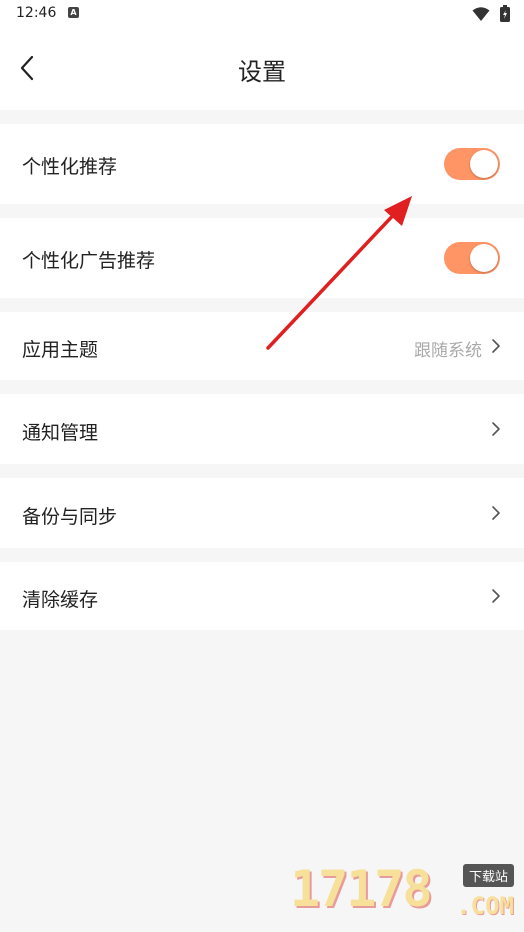  I want to click on personalized-recommendation-toggle, so click(472, 164).